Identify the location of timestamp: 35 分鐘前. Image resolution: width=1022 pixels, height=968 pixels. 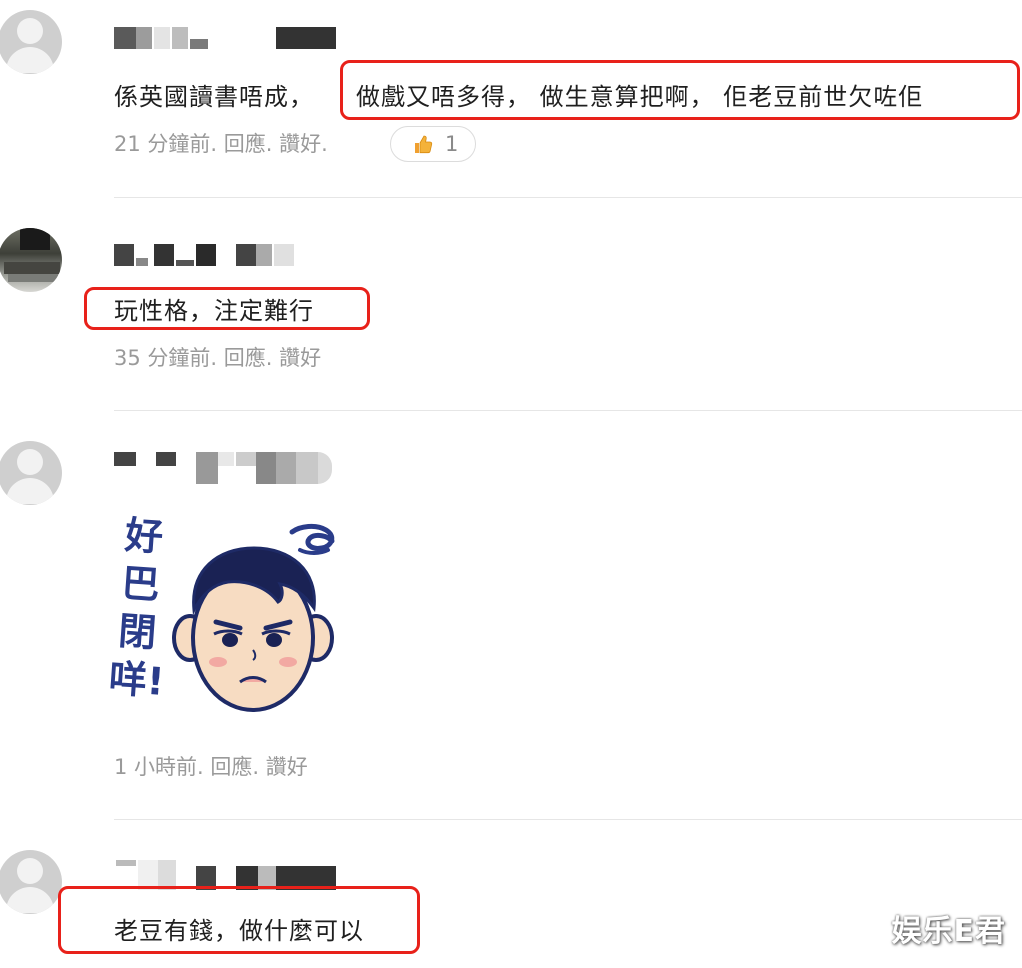
(162, 358).